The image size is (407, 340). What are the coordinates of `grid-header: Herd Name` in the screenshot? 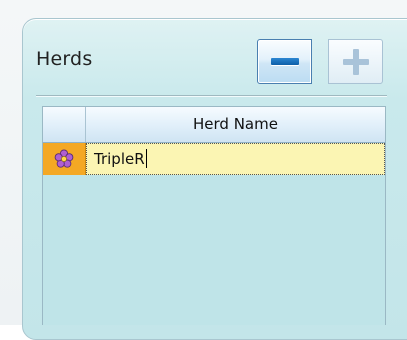 It's located at (214, 125).